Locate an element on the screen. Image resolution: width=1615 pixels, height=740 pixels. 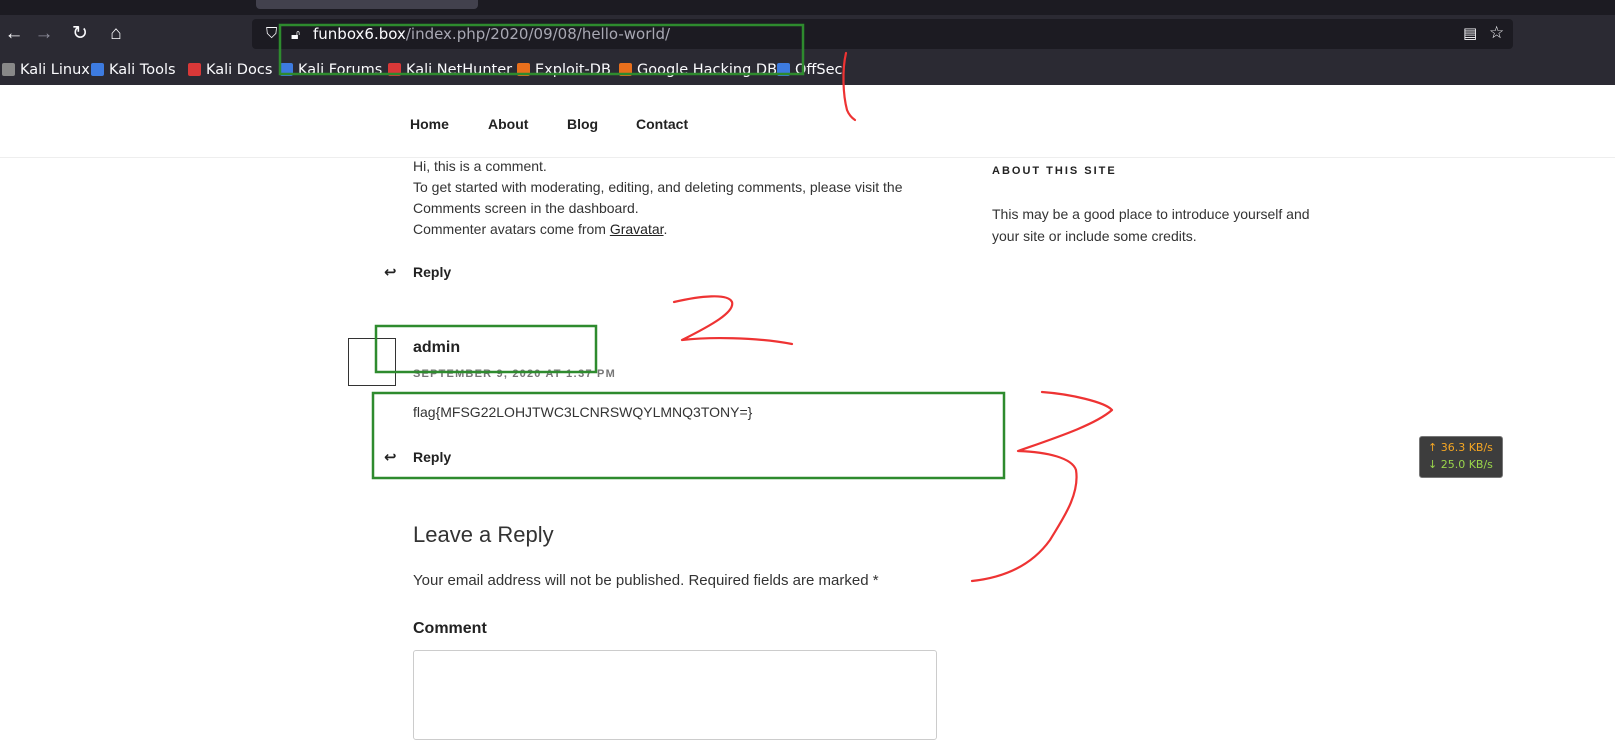
annotation-one is located at coordinates (849, 86).